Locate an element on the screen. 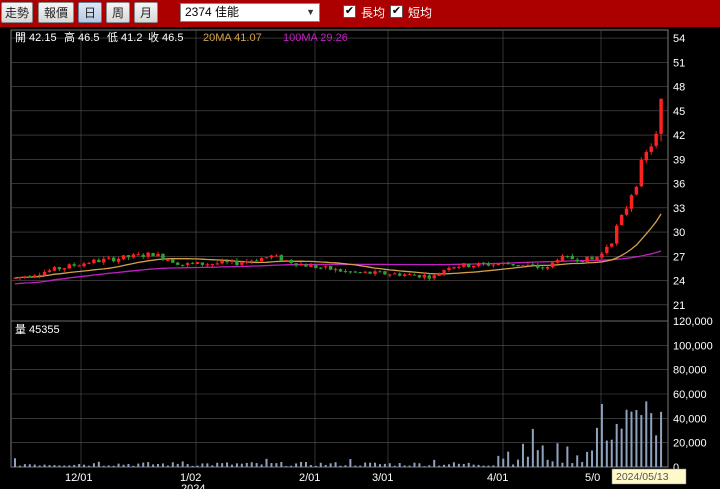 Image resolution: width=720 pixels, height=489 pixels. price-tick-label: 33 is located at coordinates (679, 209).